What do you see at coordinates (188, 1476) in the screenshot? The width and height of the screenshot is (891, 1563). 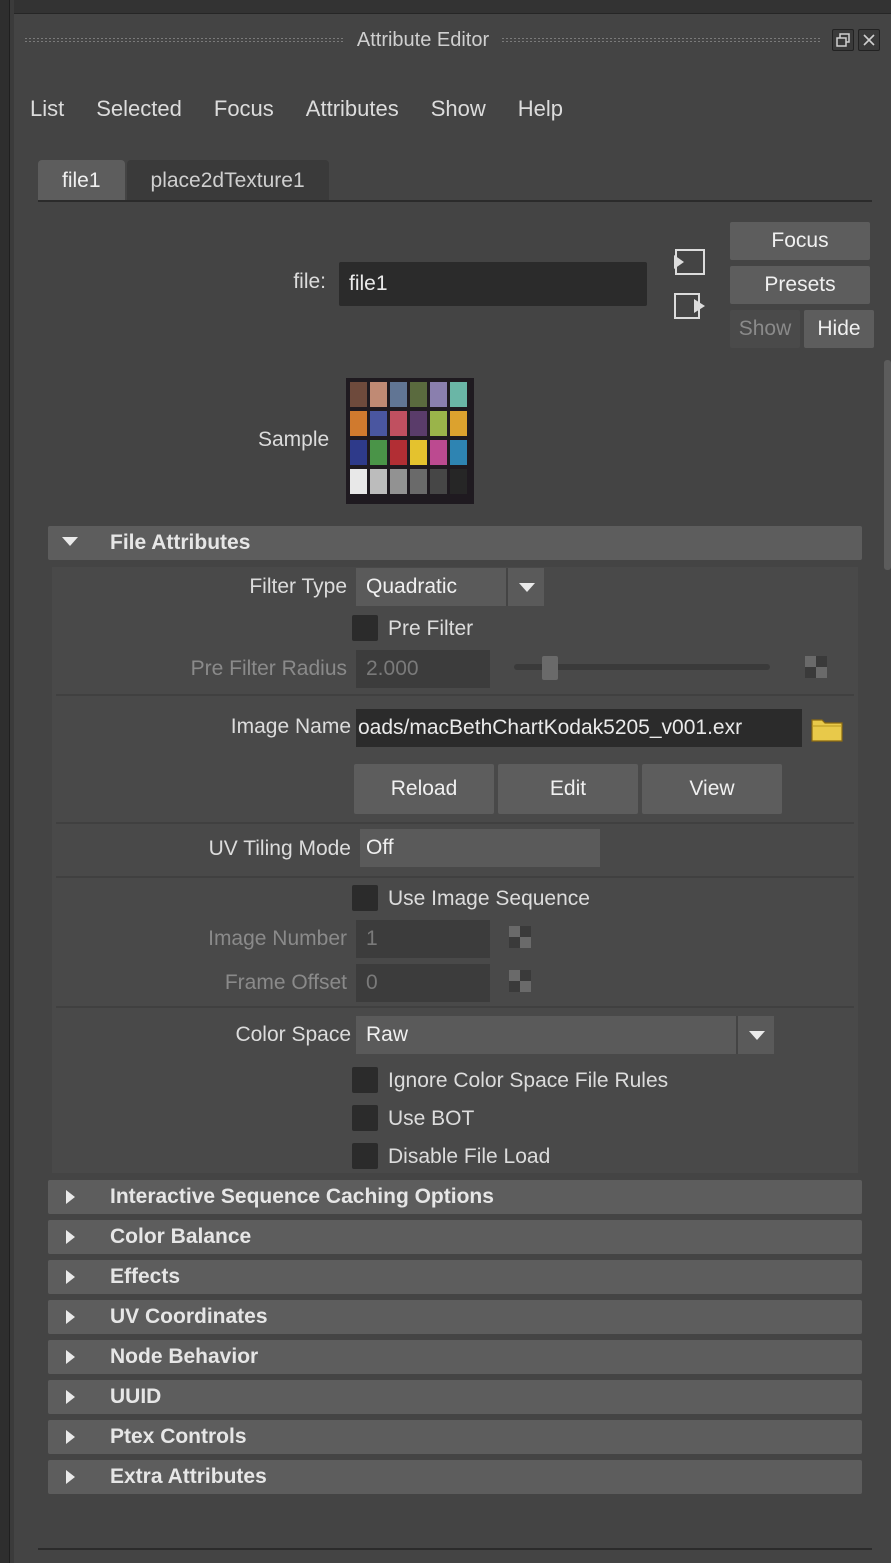 I see `section-label: Extra Attributes` at bounding box center [188, 1476].